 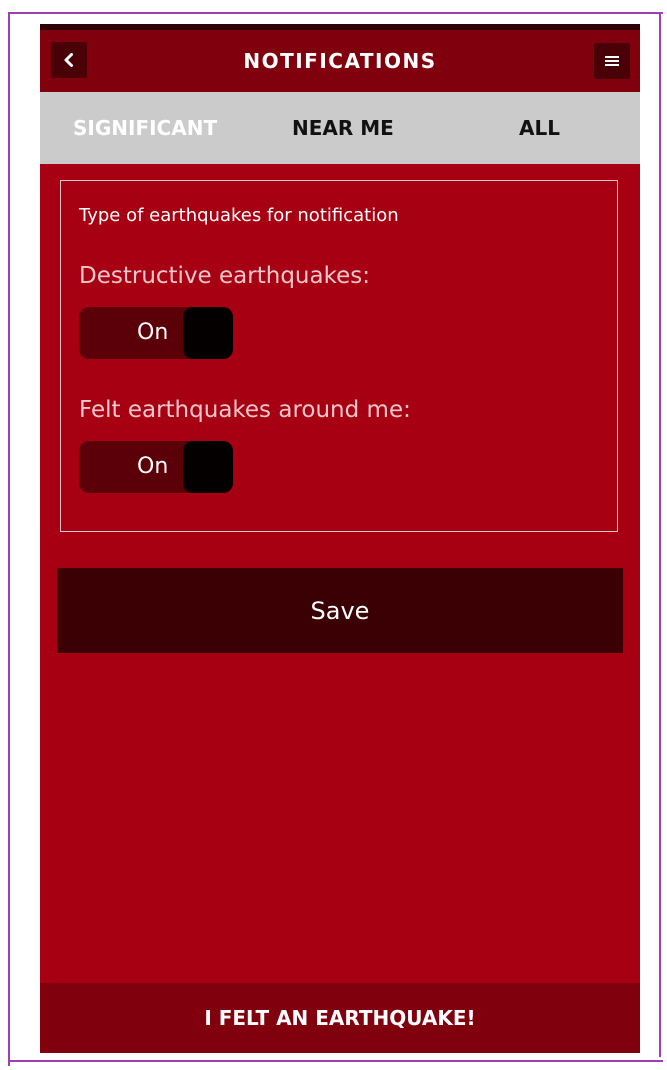 What do you see at coordinates (340, 1018) in the screenshot?
I see `felt-earthquake-button: I FELT AN EARTHQUAKE!` at bounding box center [340, 1018].